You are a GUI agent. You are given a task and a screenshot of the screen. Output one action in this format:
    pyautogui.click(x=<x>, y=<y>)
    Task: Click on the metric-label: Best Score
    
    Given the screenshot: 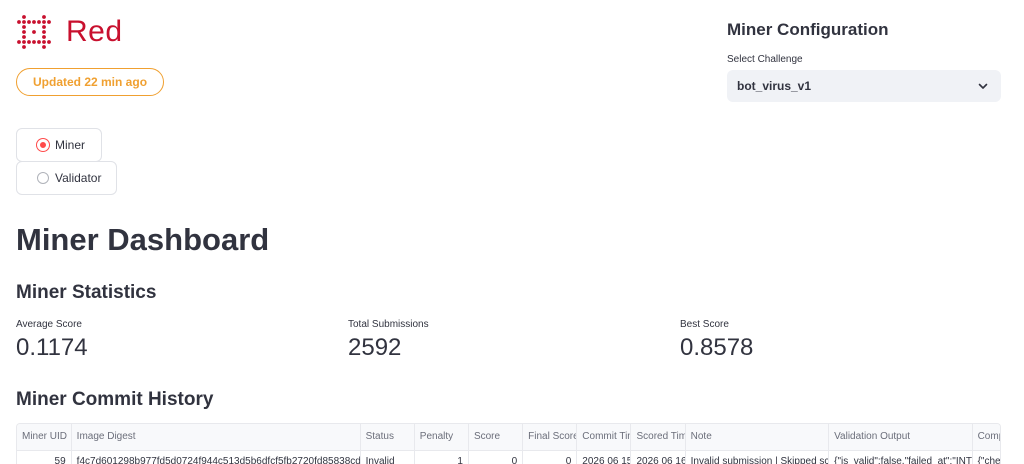 What is the action you would take?
    pyautogui.click(x=704, y=324)
    